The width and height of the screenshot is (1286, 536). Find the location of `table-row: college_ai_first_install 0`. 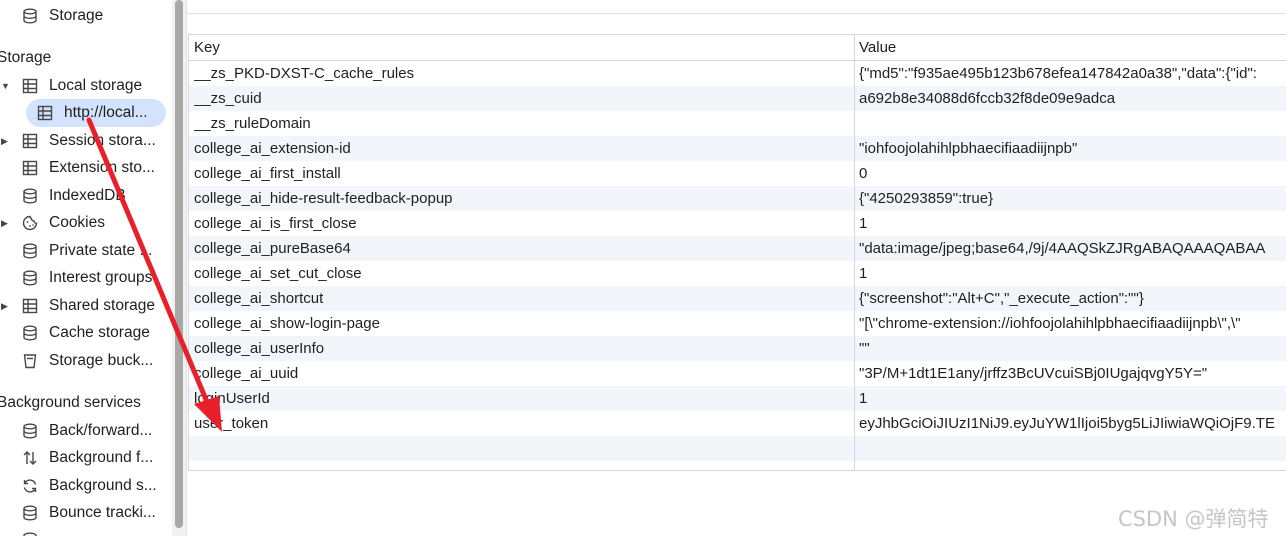

table-row: college_ai_first_install 0 is located at coordinates (737, 173).